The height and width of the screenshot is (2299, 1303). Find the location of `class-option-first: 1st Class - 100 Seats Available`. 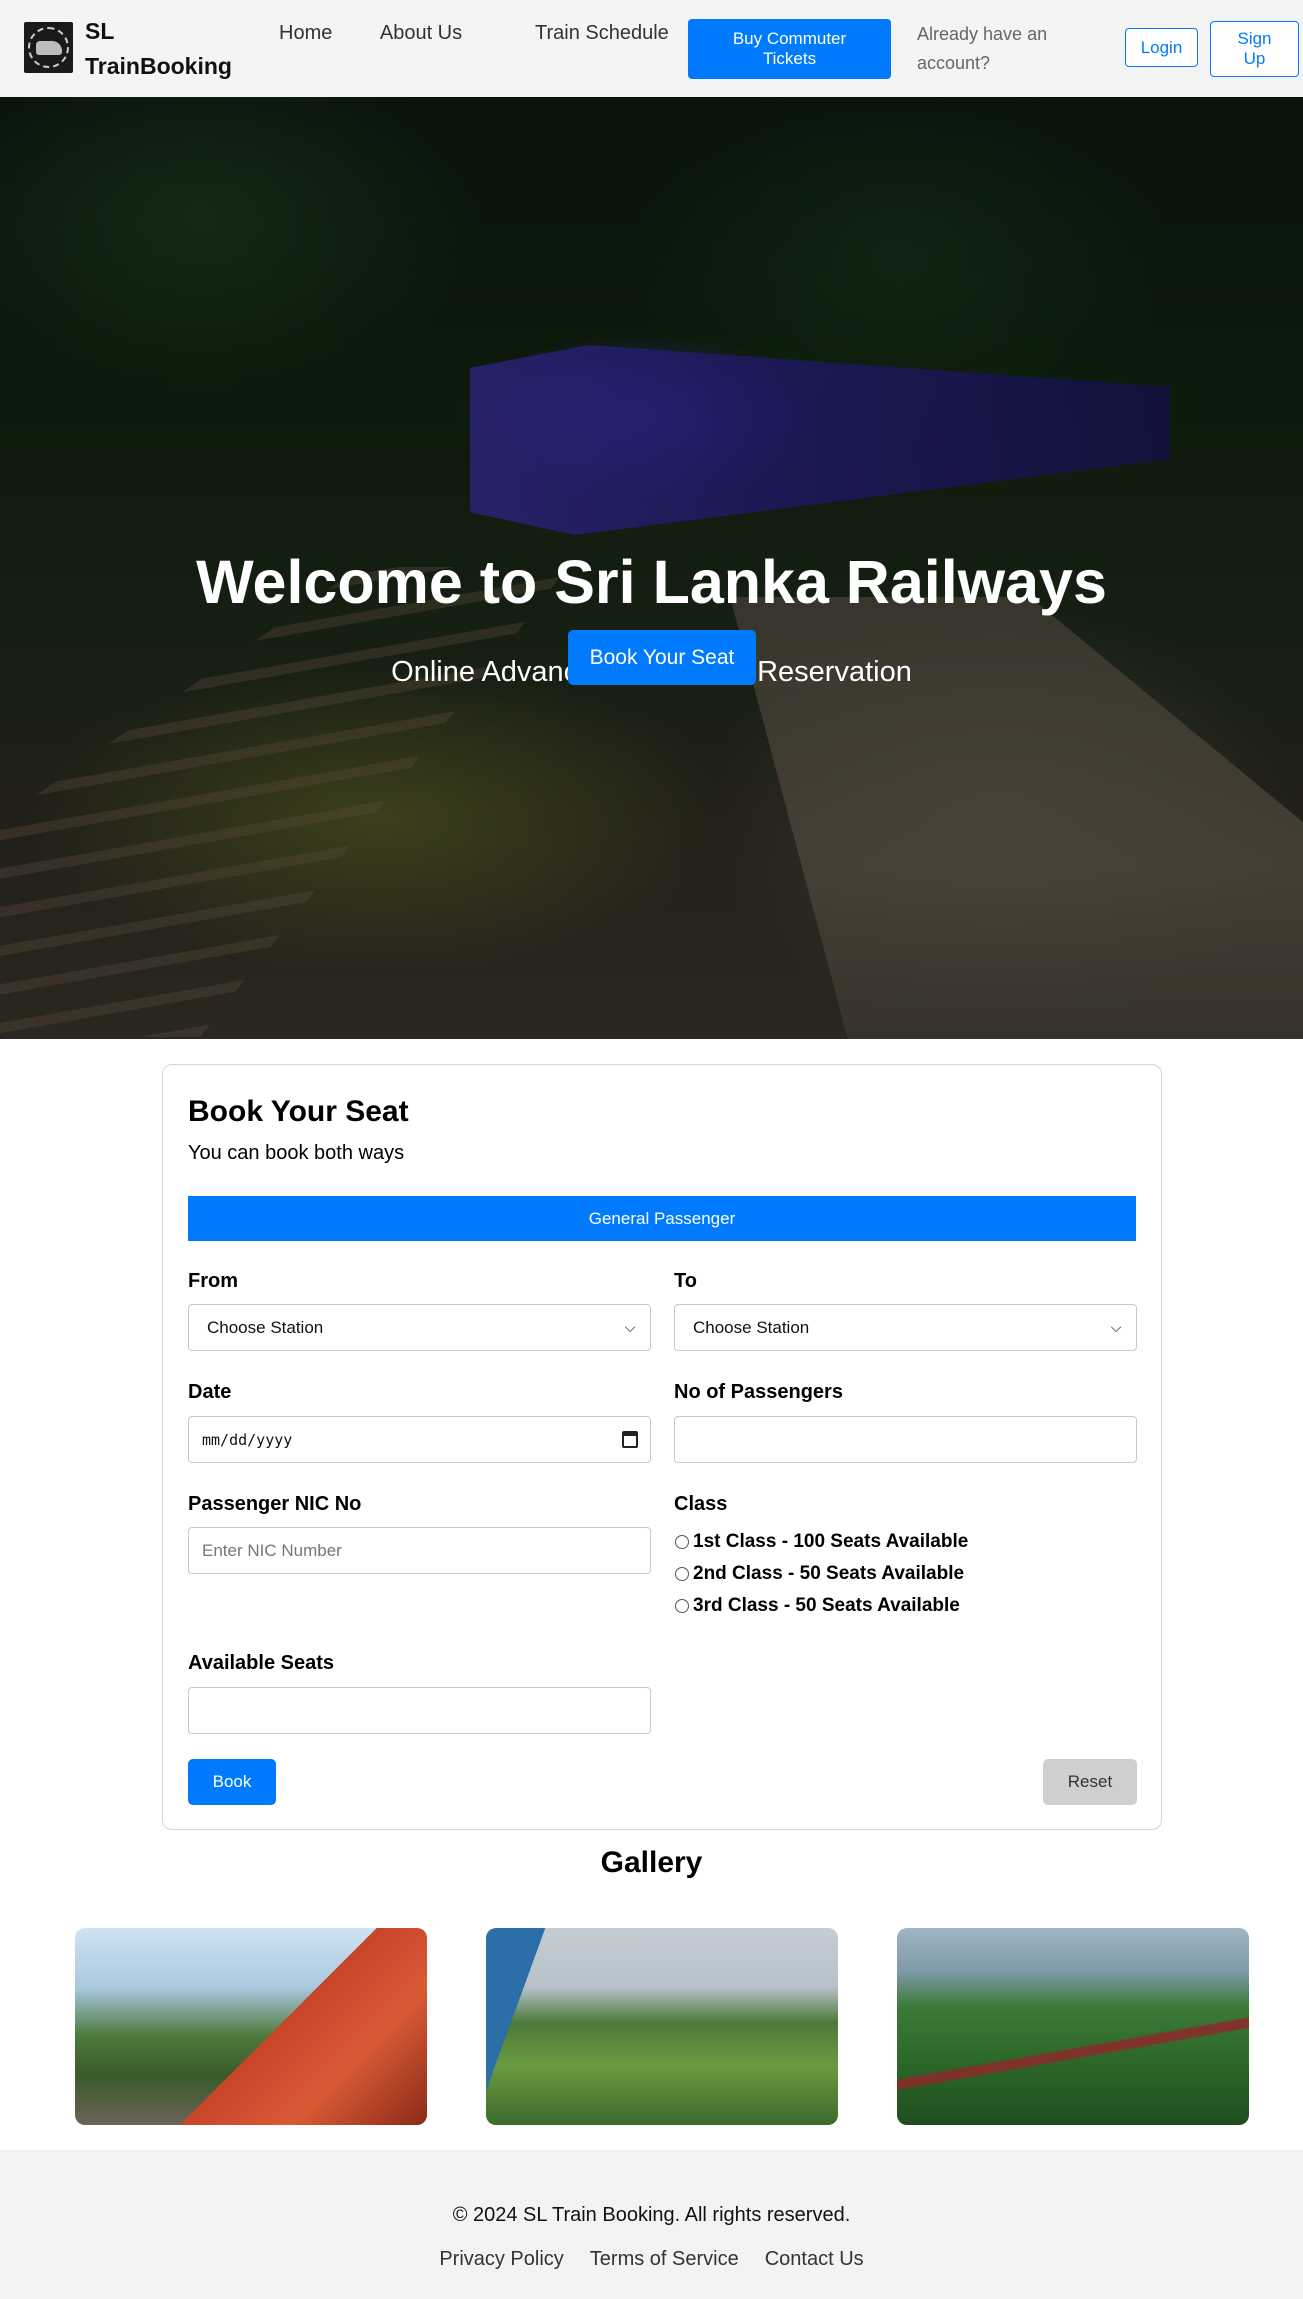

class-option-first: 1st Class - 100 Seats Available is located at coordinates (821, 1542).